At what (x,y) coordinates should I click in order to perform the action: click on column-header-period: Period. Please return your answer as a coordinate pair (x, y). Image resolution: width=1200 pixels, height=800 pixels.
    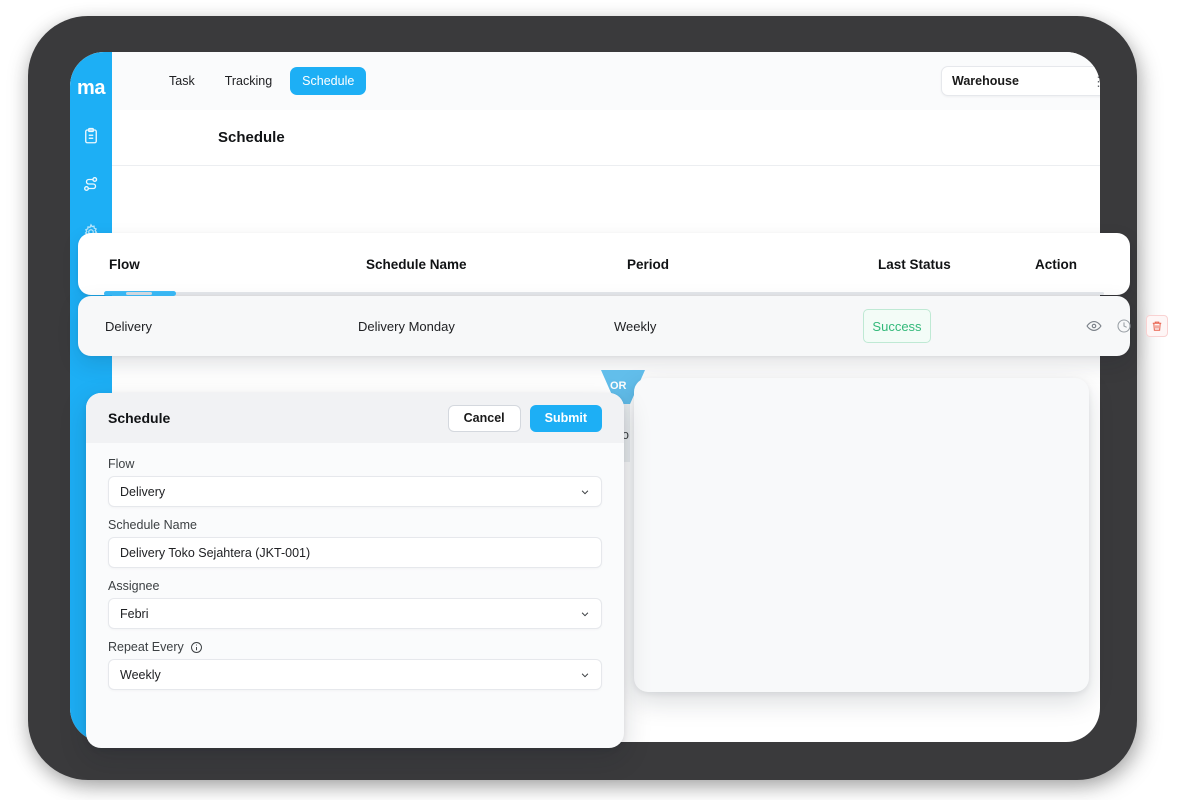
    Looking at the image, I should click on (648, 264).